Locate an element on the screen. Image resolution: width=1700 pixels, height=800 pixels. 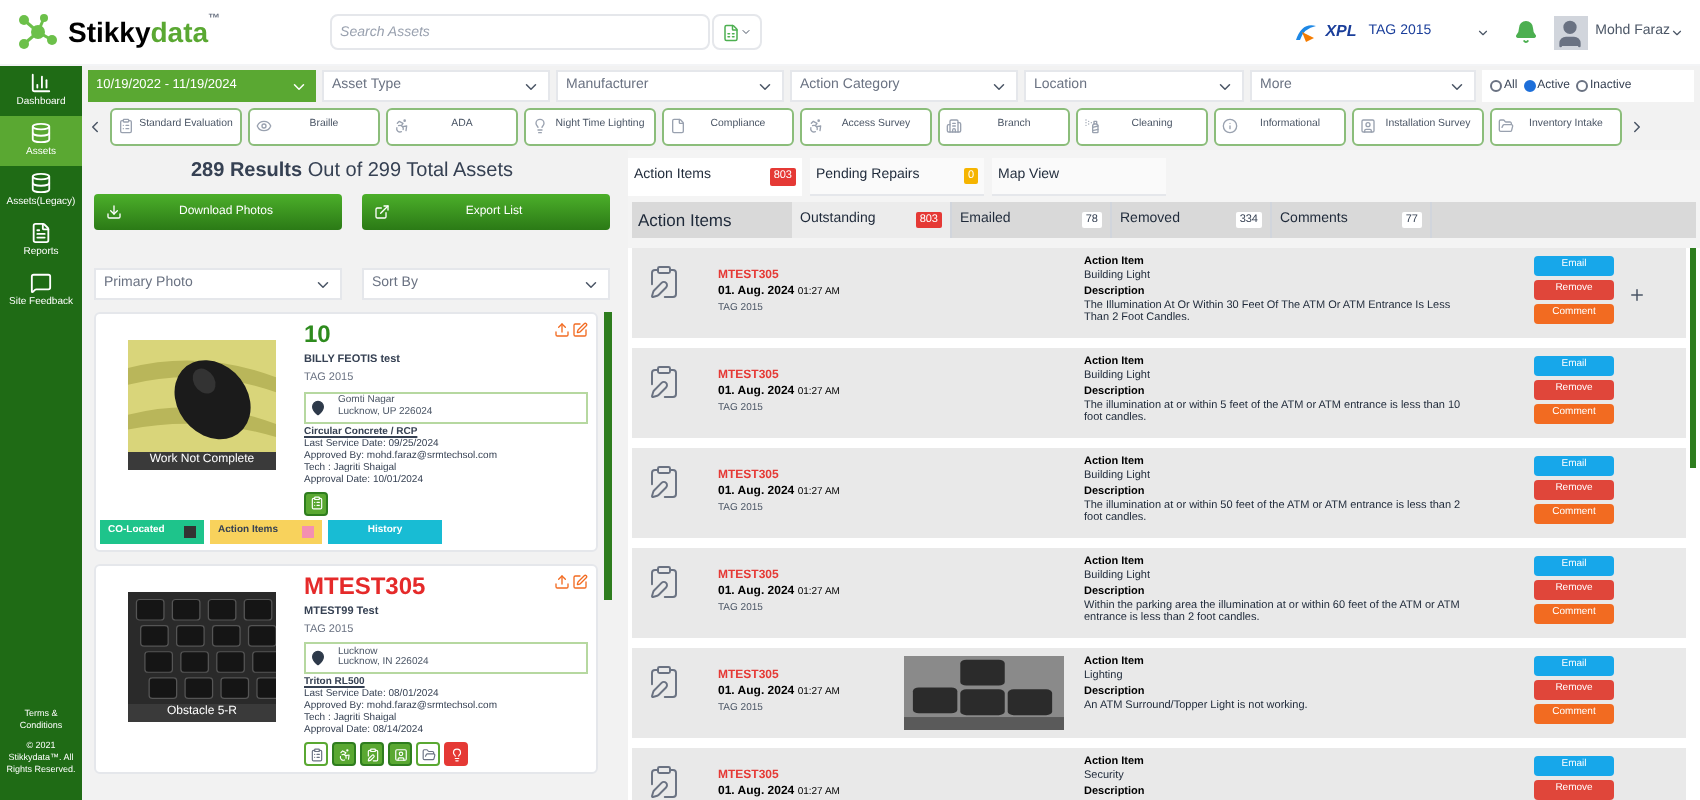
org-logo-icon is located at coordinates (1305, 32).